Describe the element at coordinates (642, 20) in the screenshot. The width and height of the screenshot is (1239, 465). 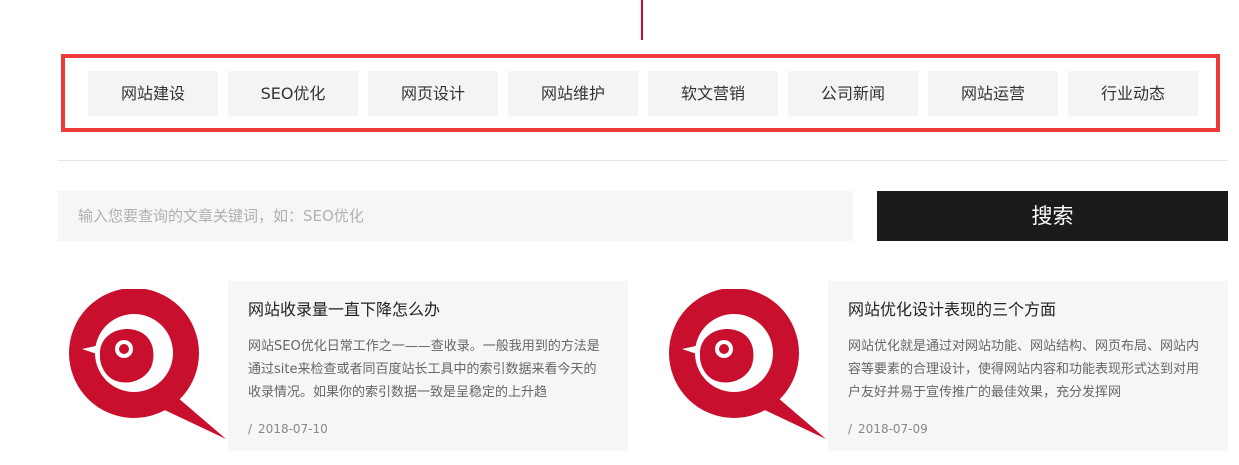
I see `top-accent-line` at that location.